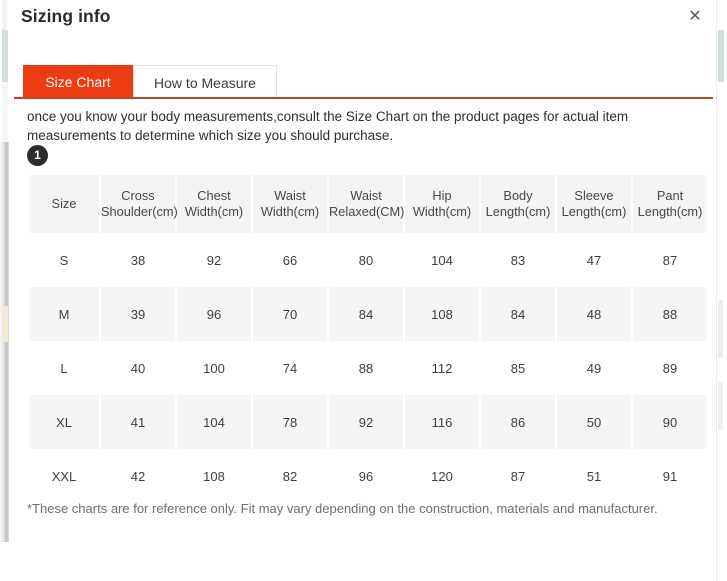  What do you see at coordinates (363, 82) in the screenshot?
I see `tab-bar: Size Chart How to Measure` at bounding box center [363, 82].